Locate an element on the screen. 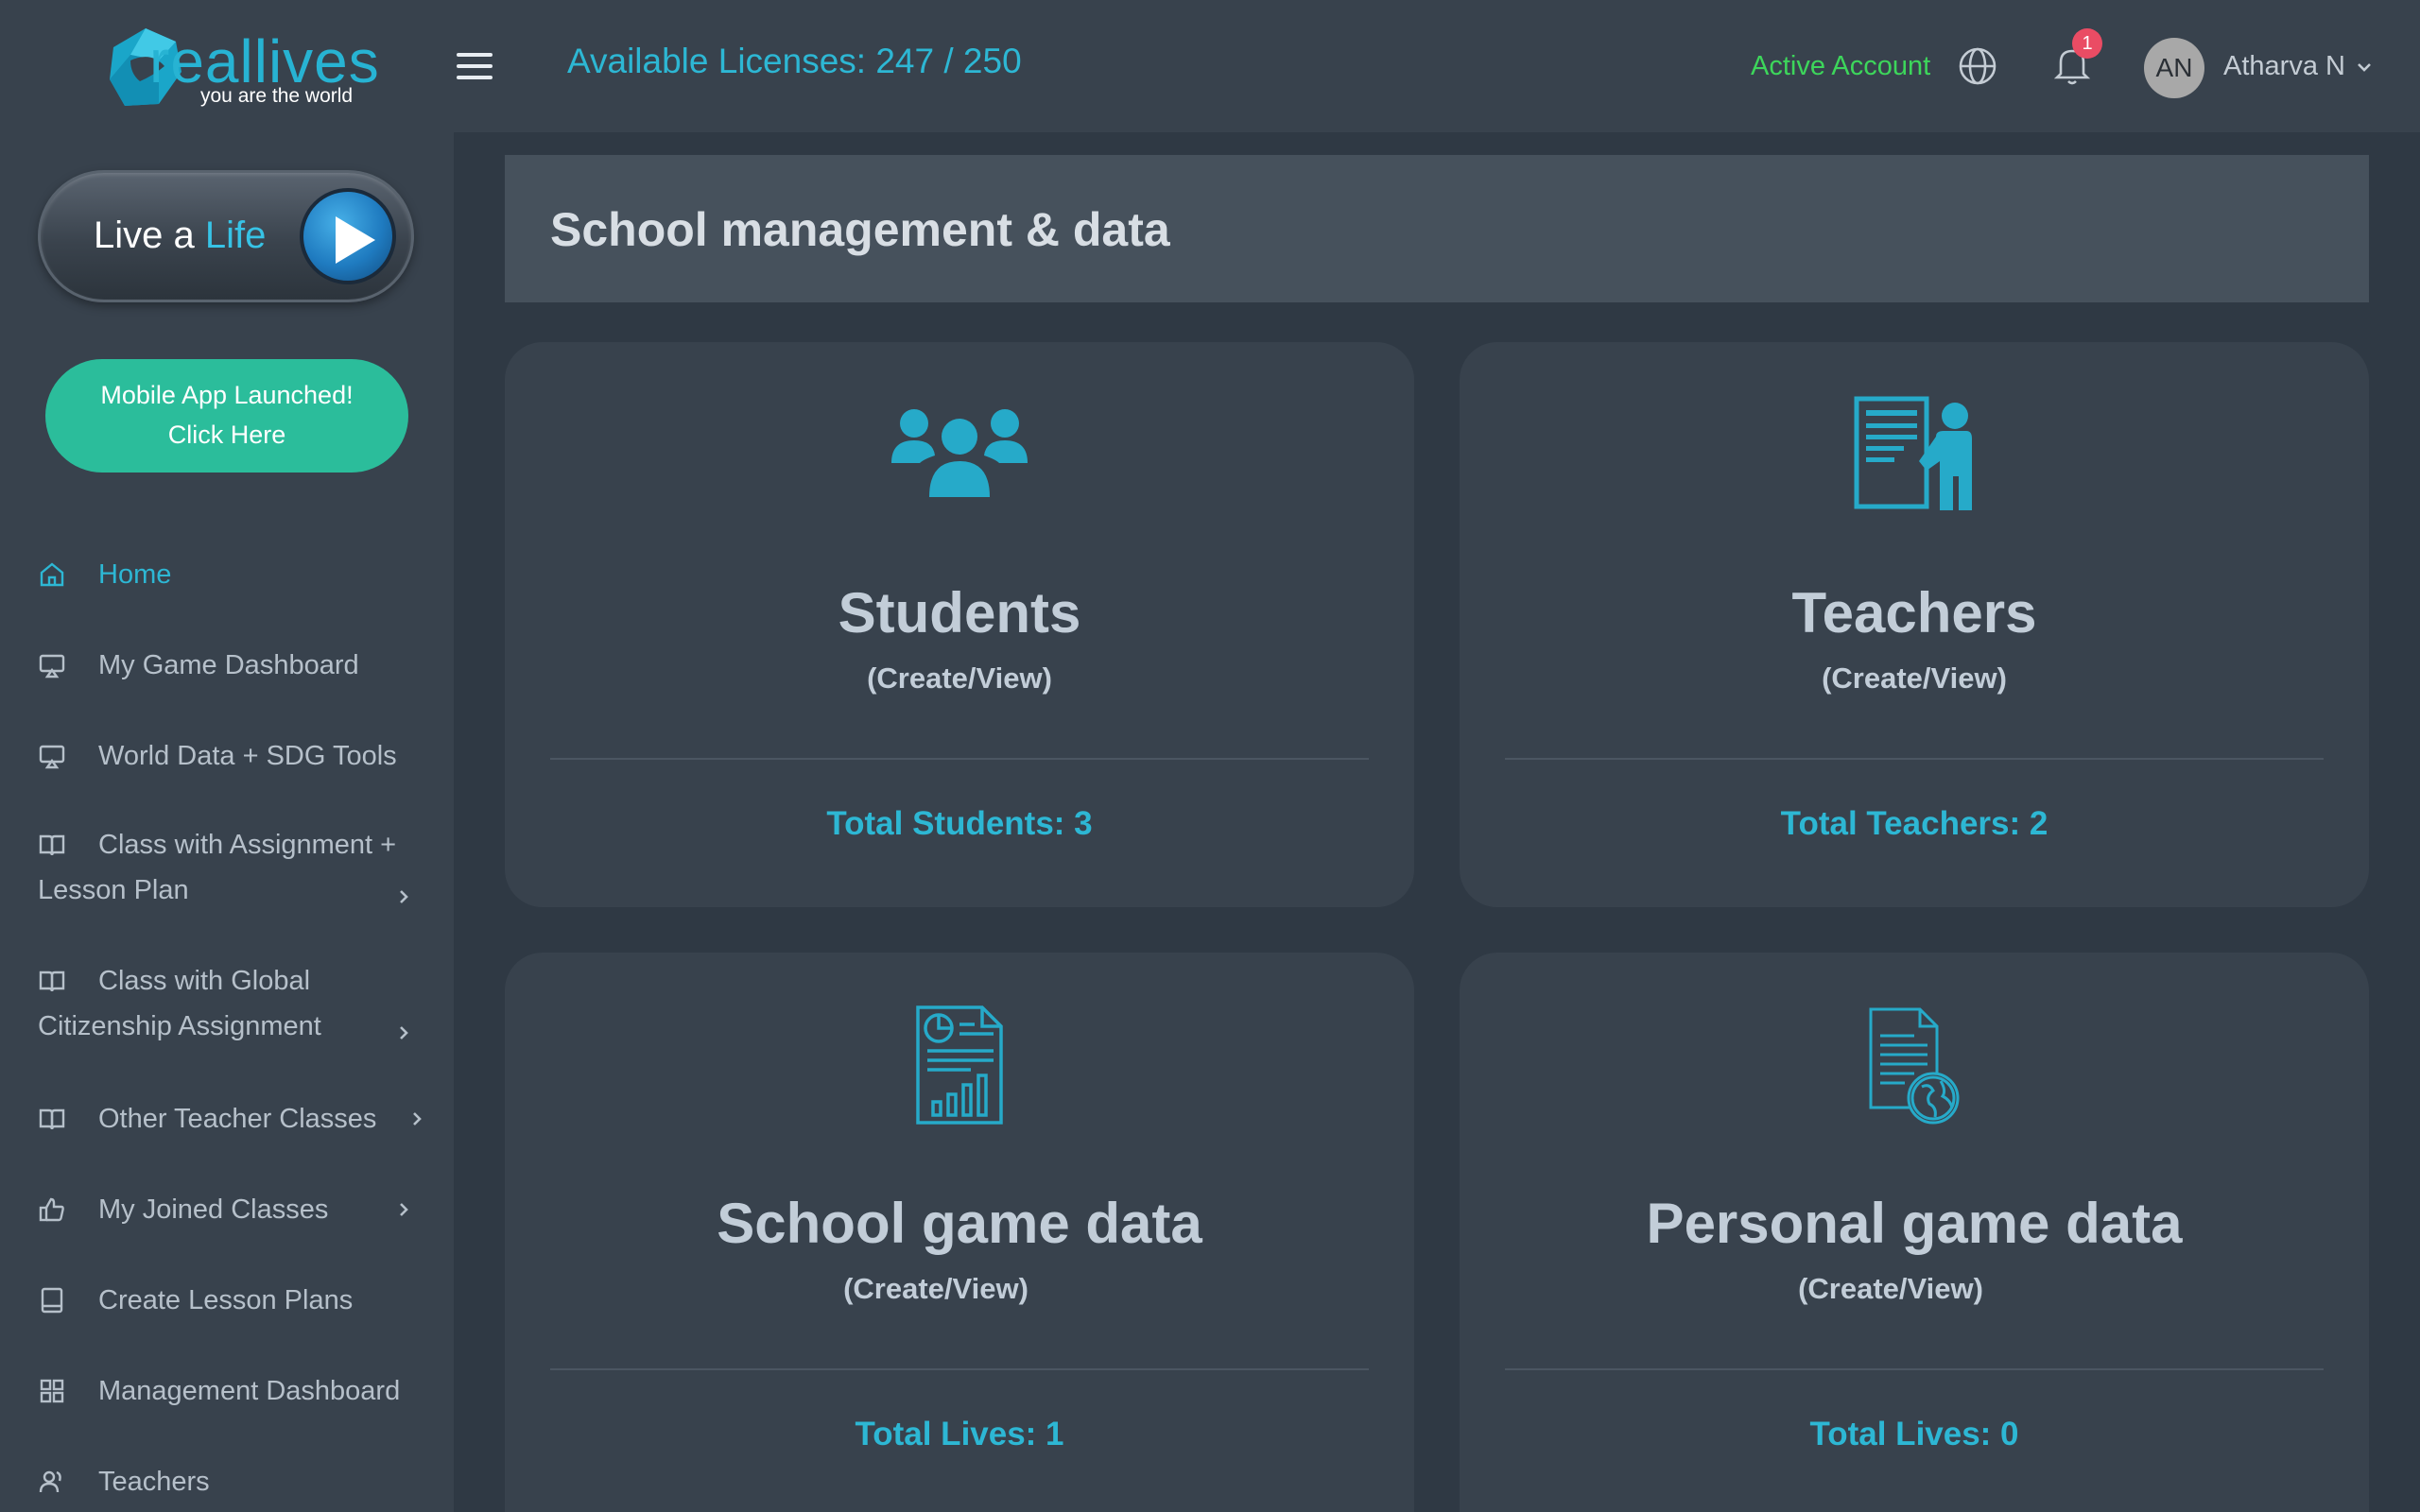  sidebar-item-class-with-global-citizenship: Class with Global Citizenship Assignment is located at coordinates (227, 1005).